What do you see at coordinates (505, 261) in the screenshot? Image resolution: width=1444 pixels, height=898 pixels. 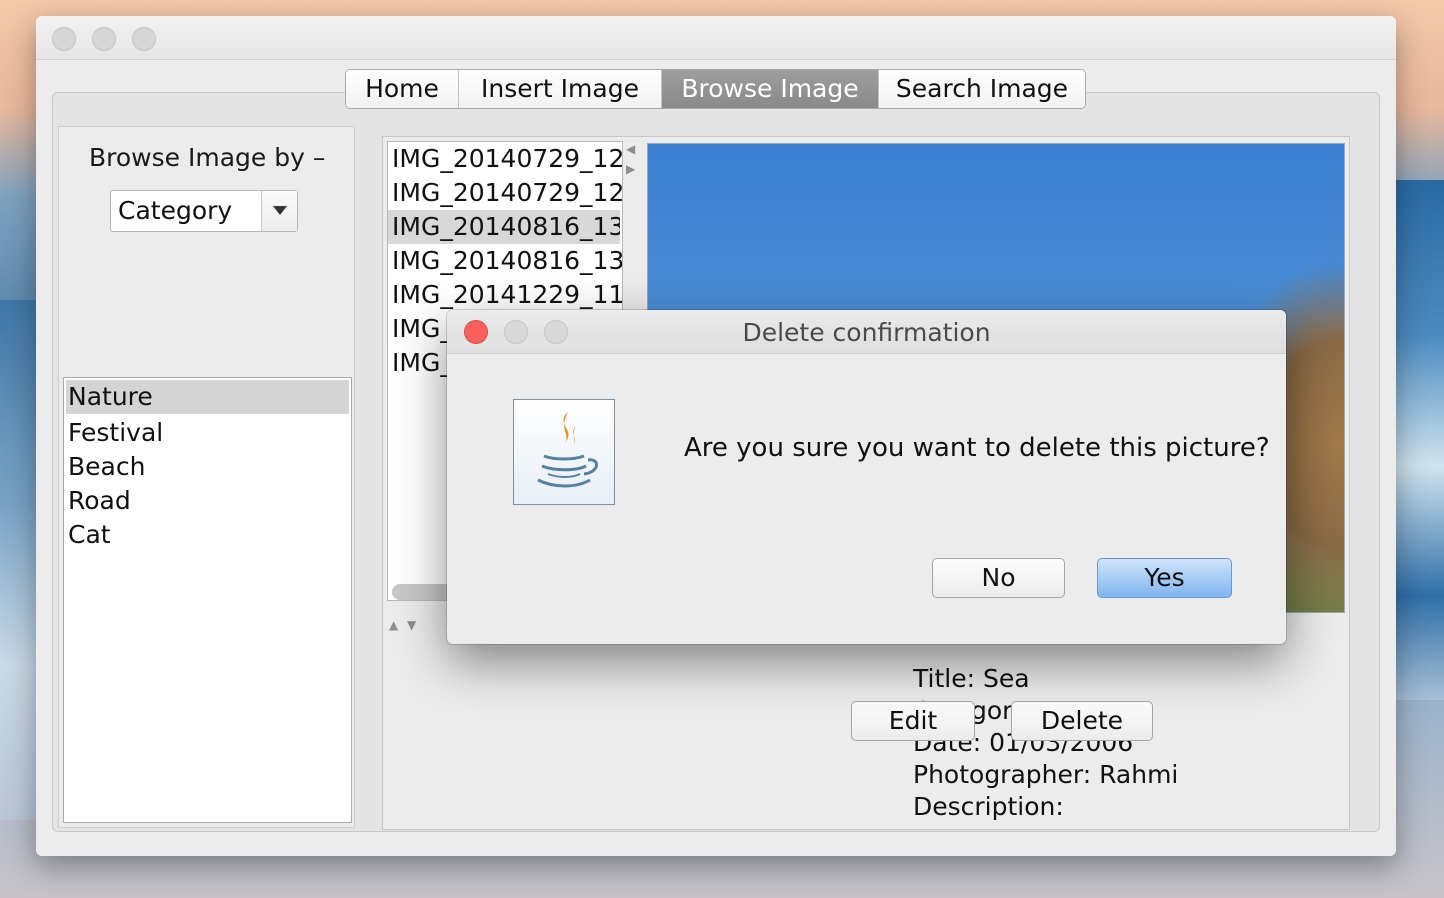 I see `list-item: IMG_20140816_130` at bounding box center [505, 261].